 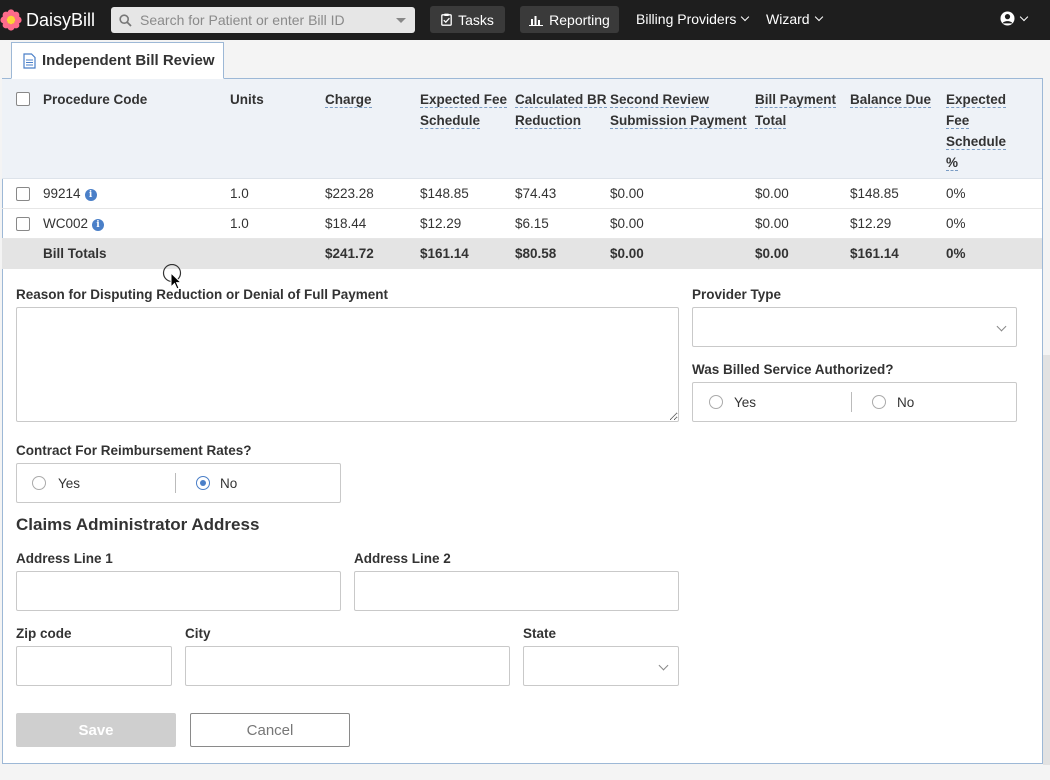 What do you see at coordinates (347, 364) in the screenshot?
I see `reason-textarea` at bounding box center [347, 364].